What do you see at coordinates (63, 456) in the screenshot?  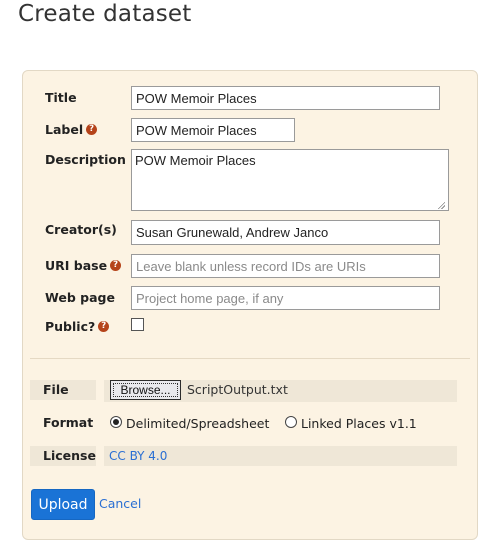 I see `license-label: License` at bounding box center [63, 456].